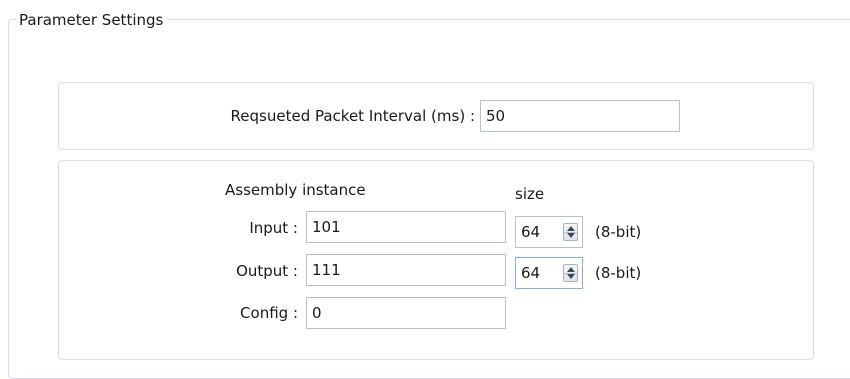 Image resolution: width=850 pixels, height=379 pixels. Describe the element at coordinates (570, 273) in the screenshot. I see `output-size-spin-buttons` at that location.